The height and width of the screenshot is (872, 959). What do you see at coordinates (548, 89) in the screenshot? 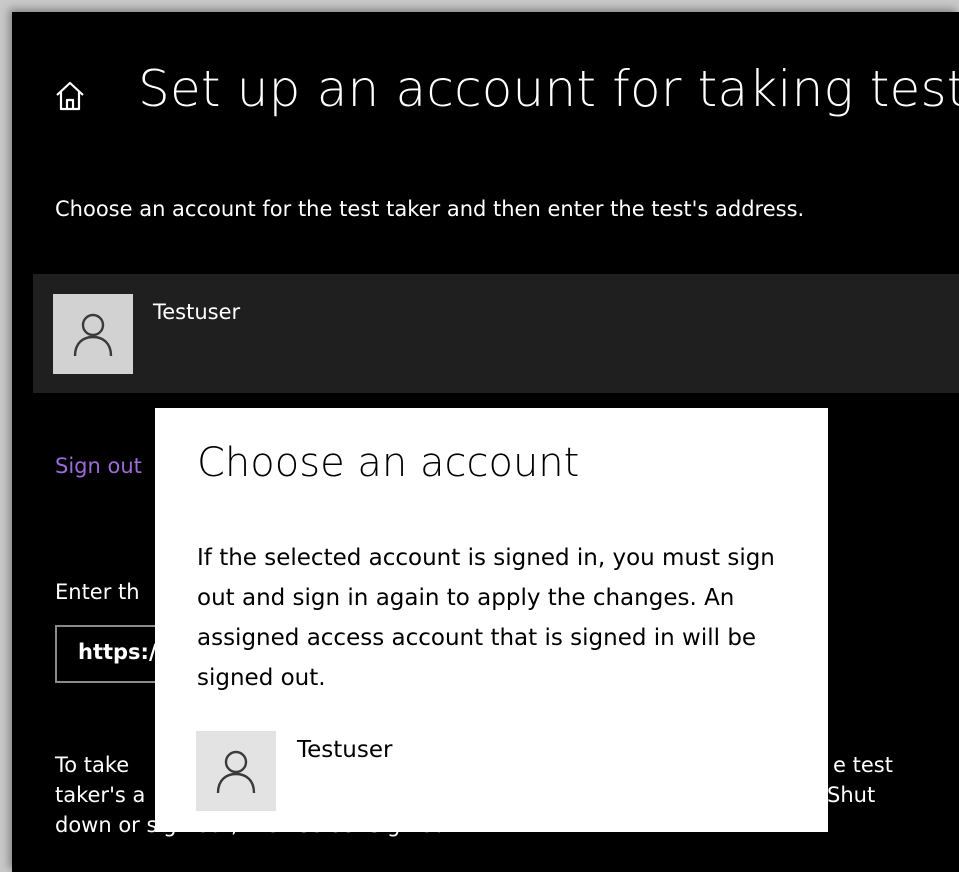
I see `page-title: Set up an account for taking tests` at bounding box center [548, 89].